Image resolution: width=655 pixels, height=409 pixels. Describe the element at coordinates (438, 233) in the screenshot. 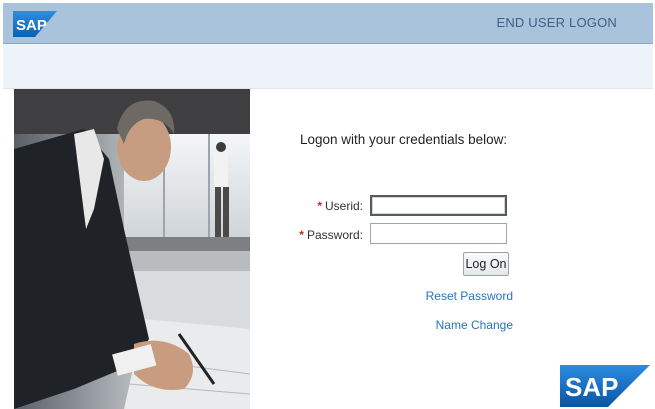

I see `password-input` at that location.